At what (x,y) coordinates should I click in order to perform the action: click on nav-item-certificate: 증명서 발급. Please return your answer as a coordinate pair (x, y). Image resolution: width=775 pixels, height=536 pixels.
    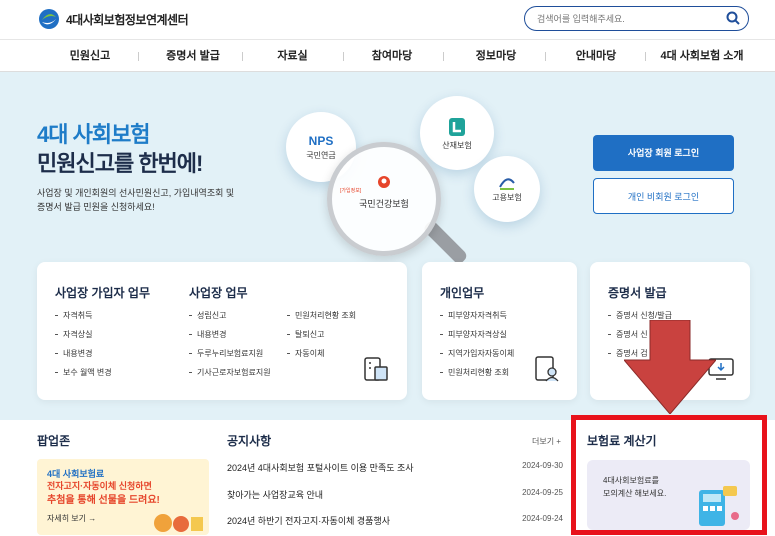
    Looking at the image, I should click on (193, 56).